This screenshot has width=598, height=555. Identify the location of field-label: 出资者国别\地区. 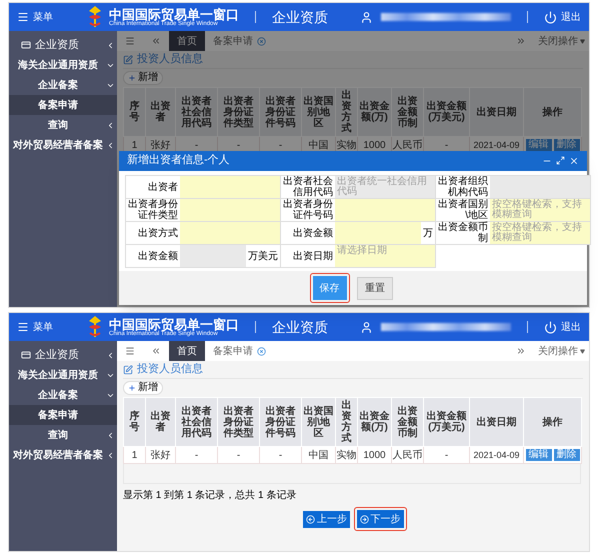
(463, 210).